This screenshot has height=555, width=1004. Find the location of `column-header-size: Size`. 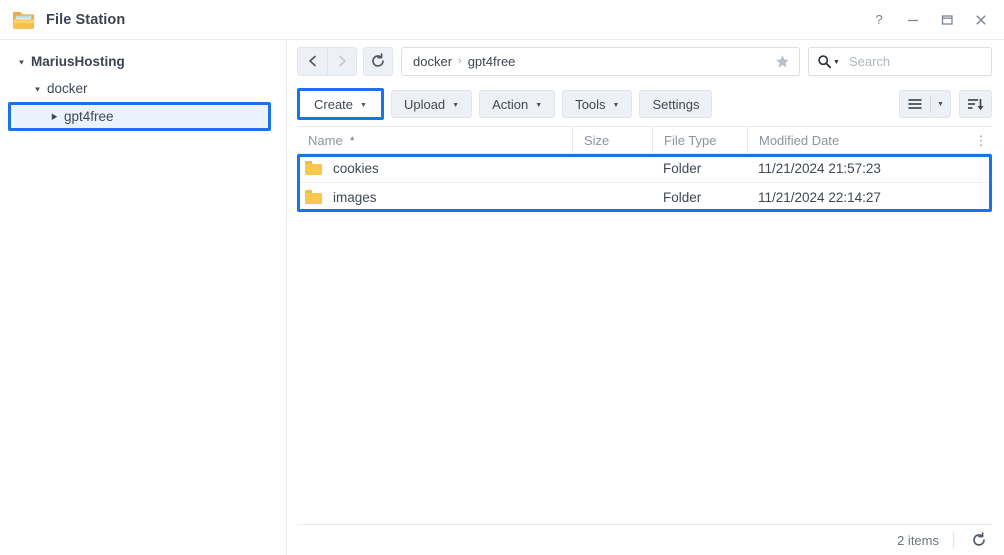

column-header-size: Size is located at coordinates (612, 140).